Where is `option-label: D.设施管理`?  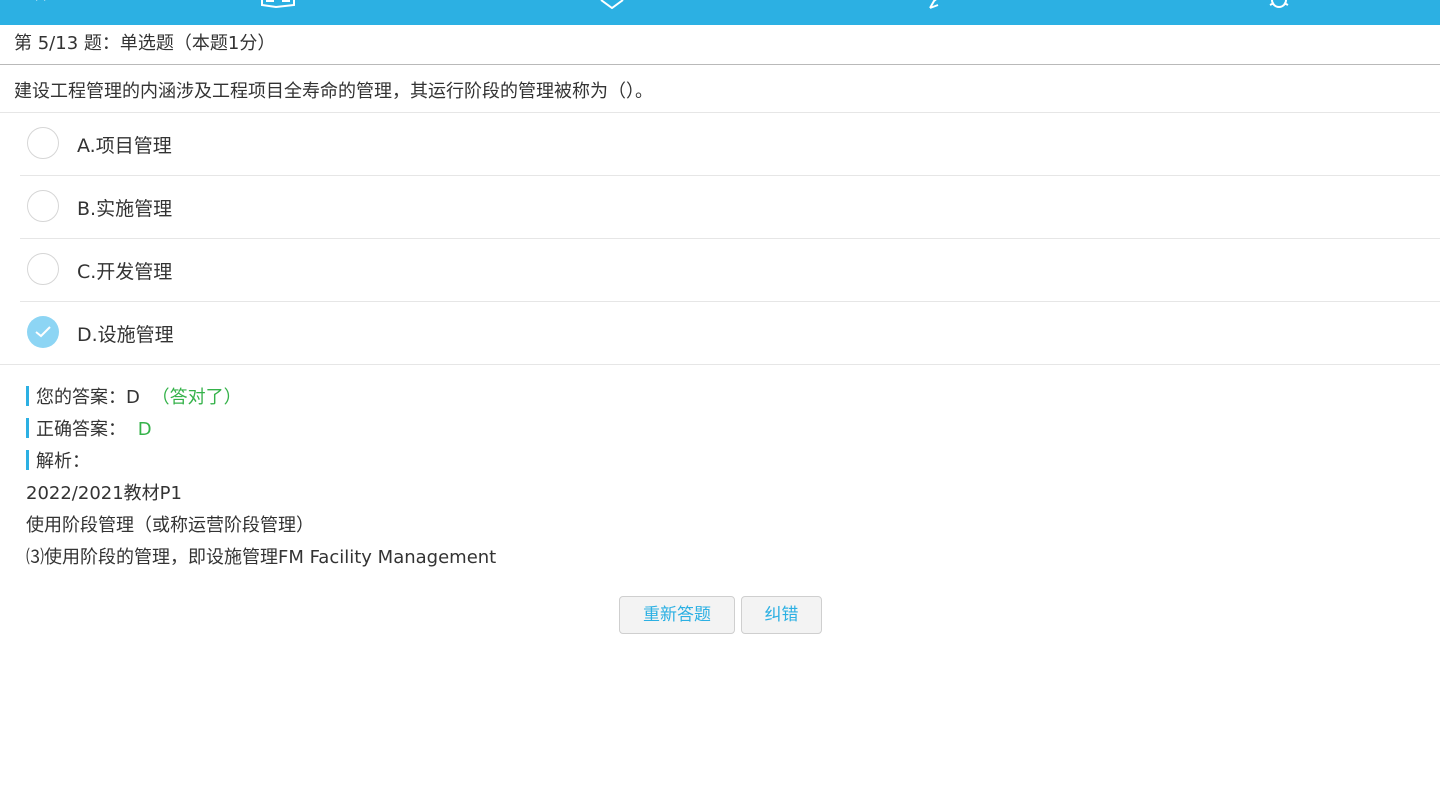 option-label: D.设施管理 is located at coordinates (125, 335).